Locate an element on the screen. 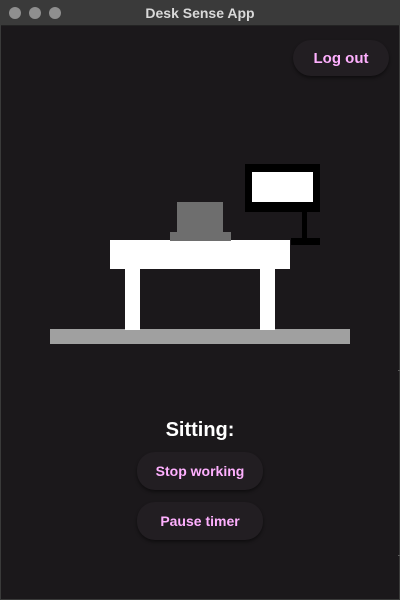 Image resolution: width=400 pixels, height=600 pixels. stop-working-button: Stop working is located at coordinates (200, 471).